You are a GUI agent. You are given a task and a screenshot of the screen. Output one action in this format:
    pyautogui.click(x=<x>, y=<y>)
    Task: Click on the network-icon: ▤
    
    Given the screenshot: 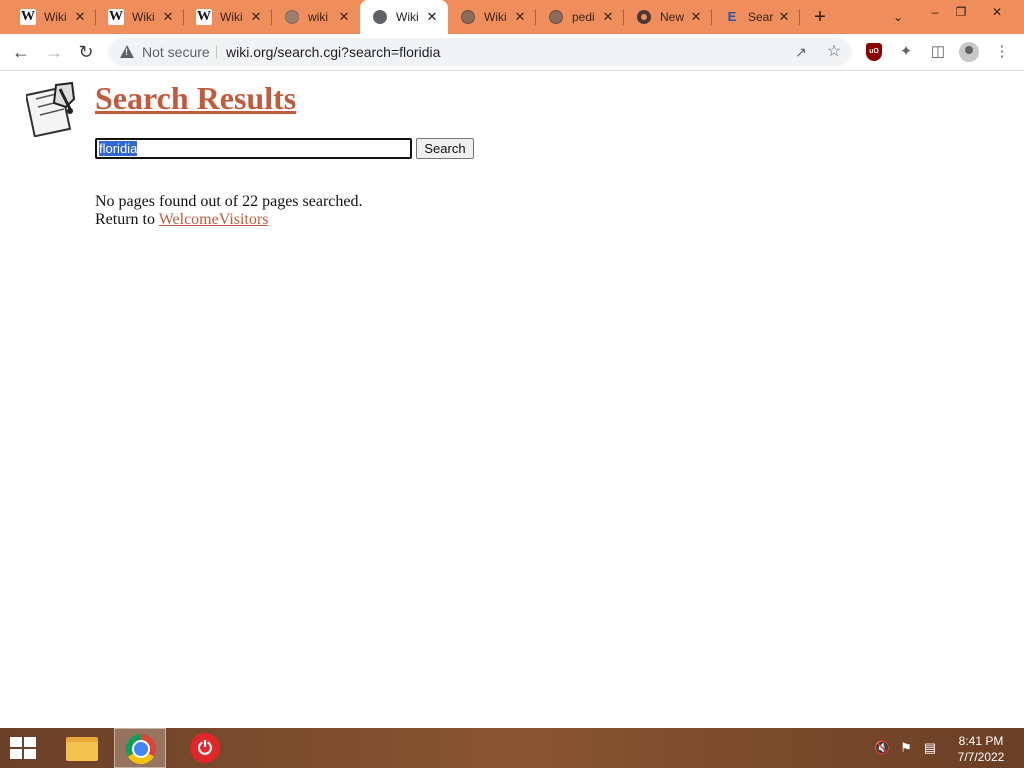 What is the action you would take?
    pyautogui.click(x=930, y=748)
    